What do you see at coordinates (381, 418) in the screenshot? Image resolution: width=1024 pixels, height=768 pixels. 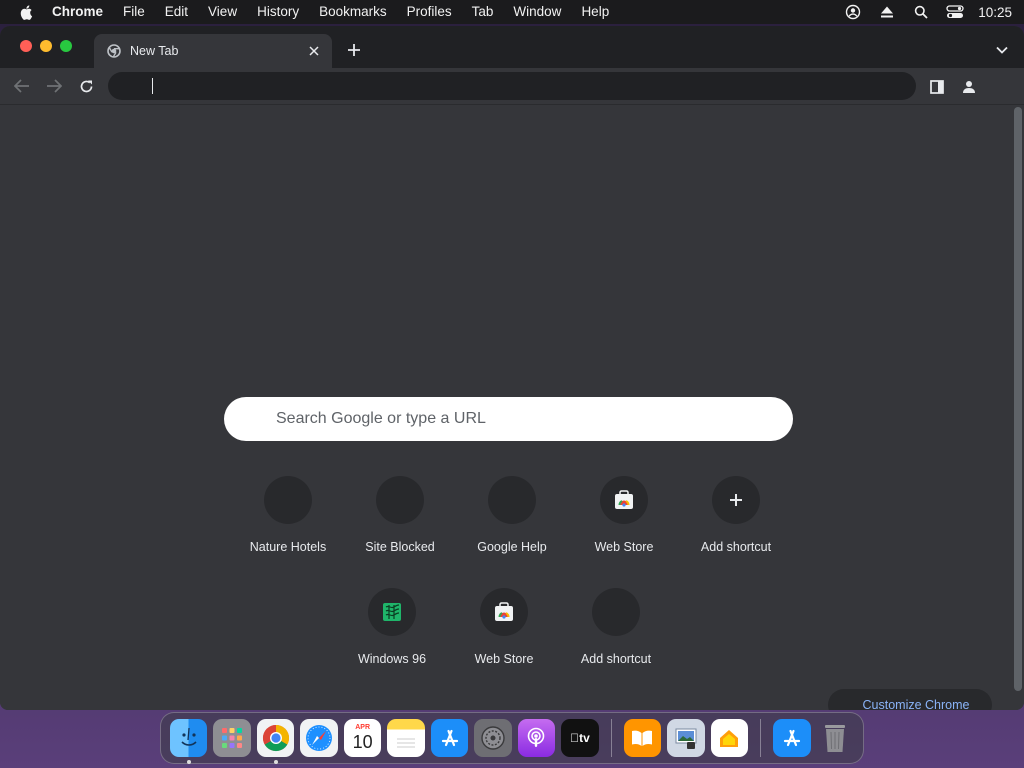 I see `ntp-search-placeholder: Search Google or type a URL` at bounding box center [381, 418].